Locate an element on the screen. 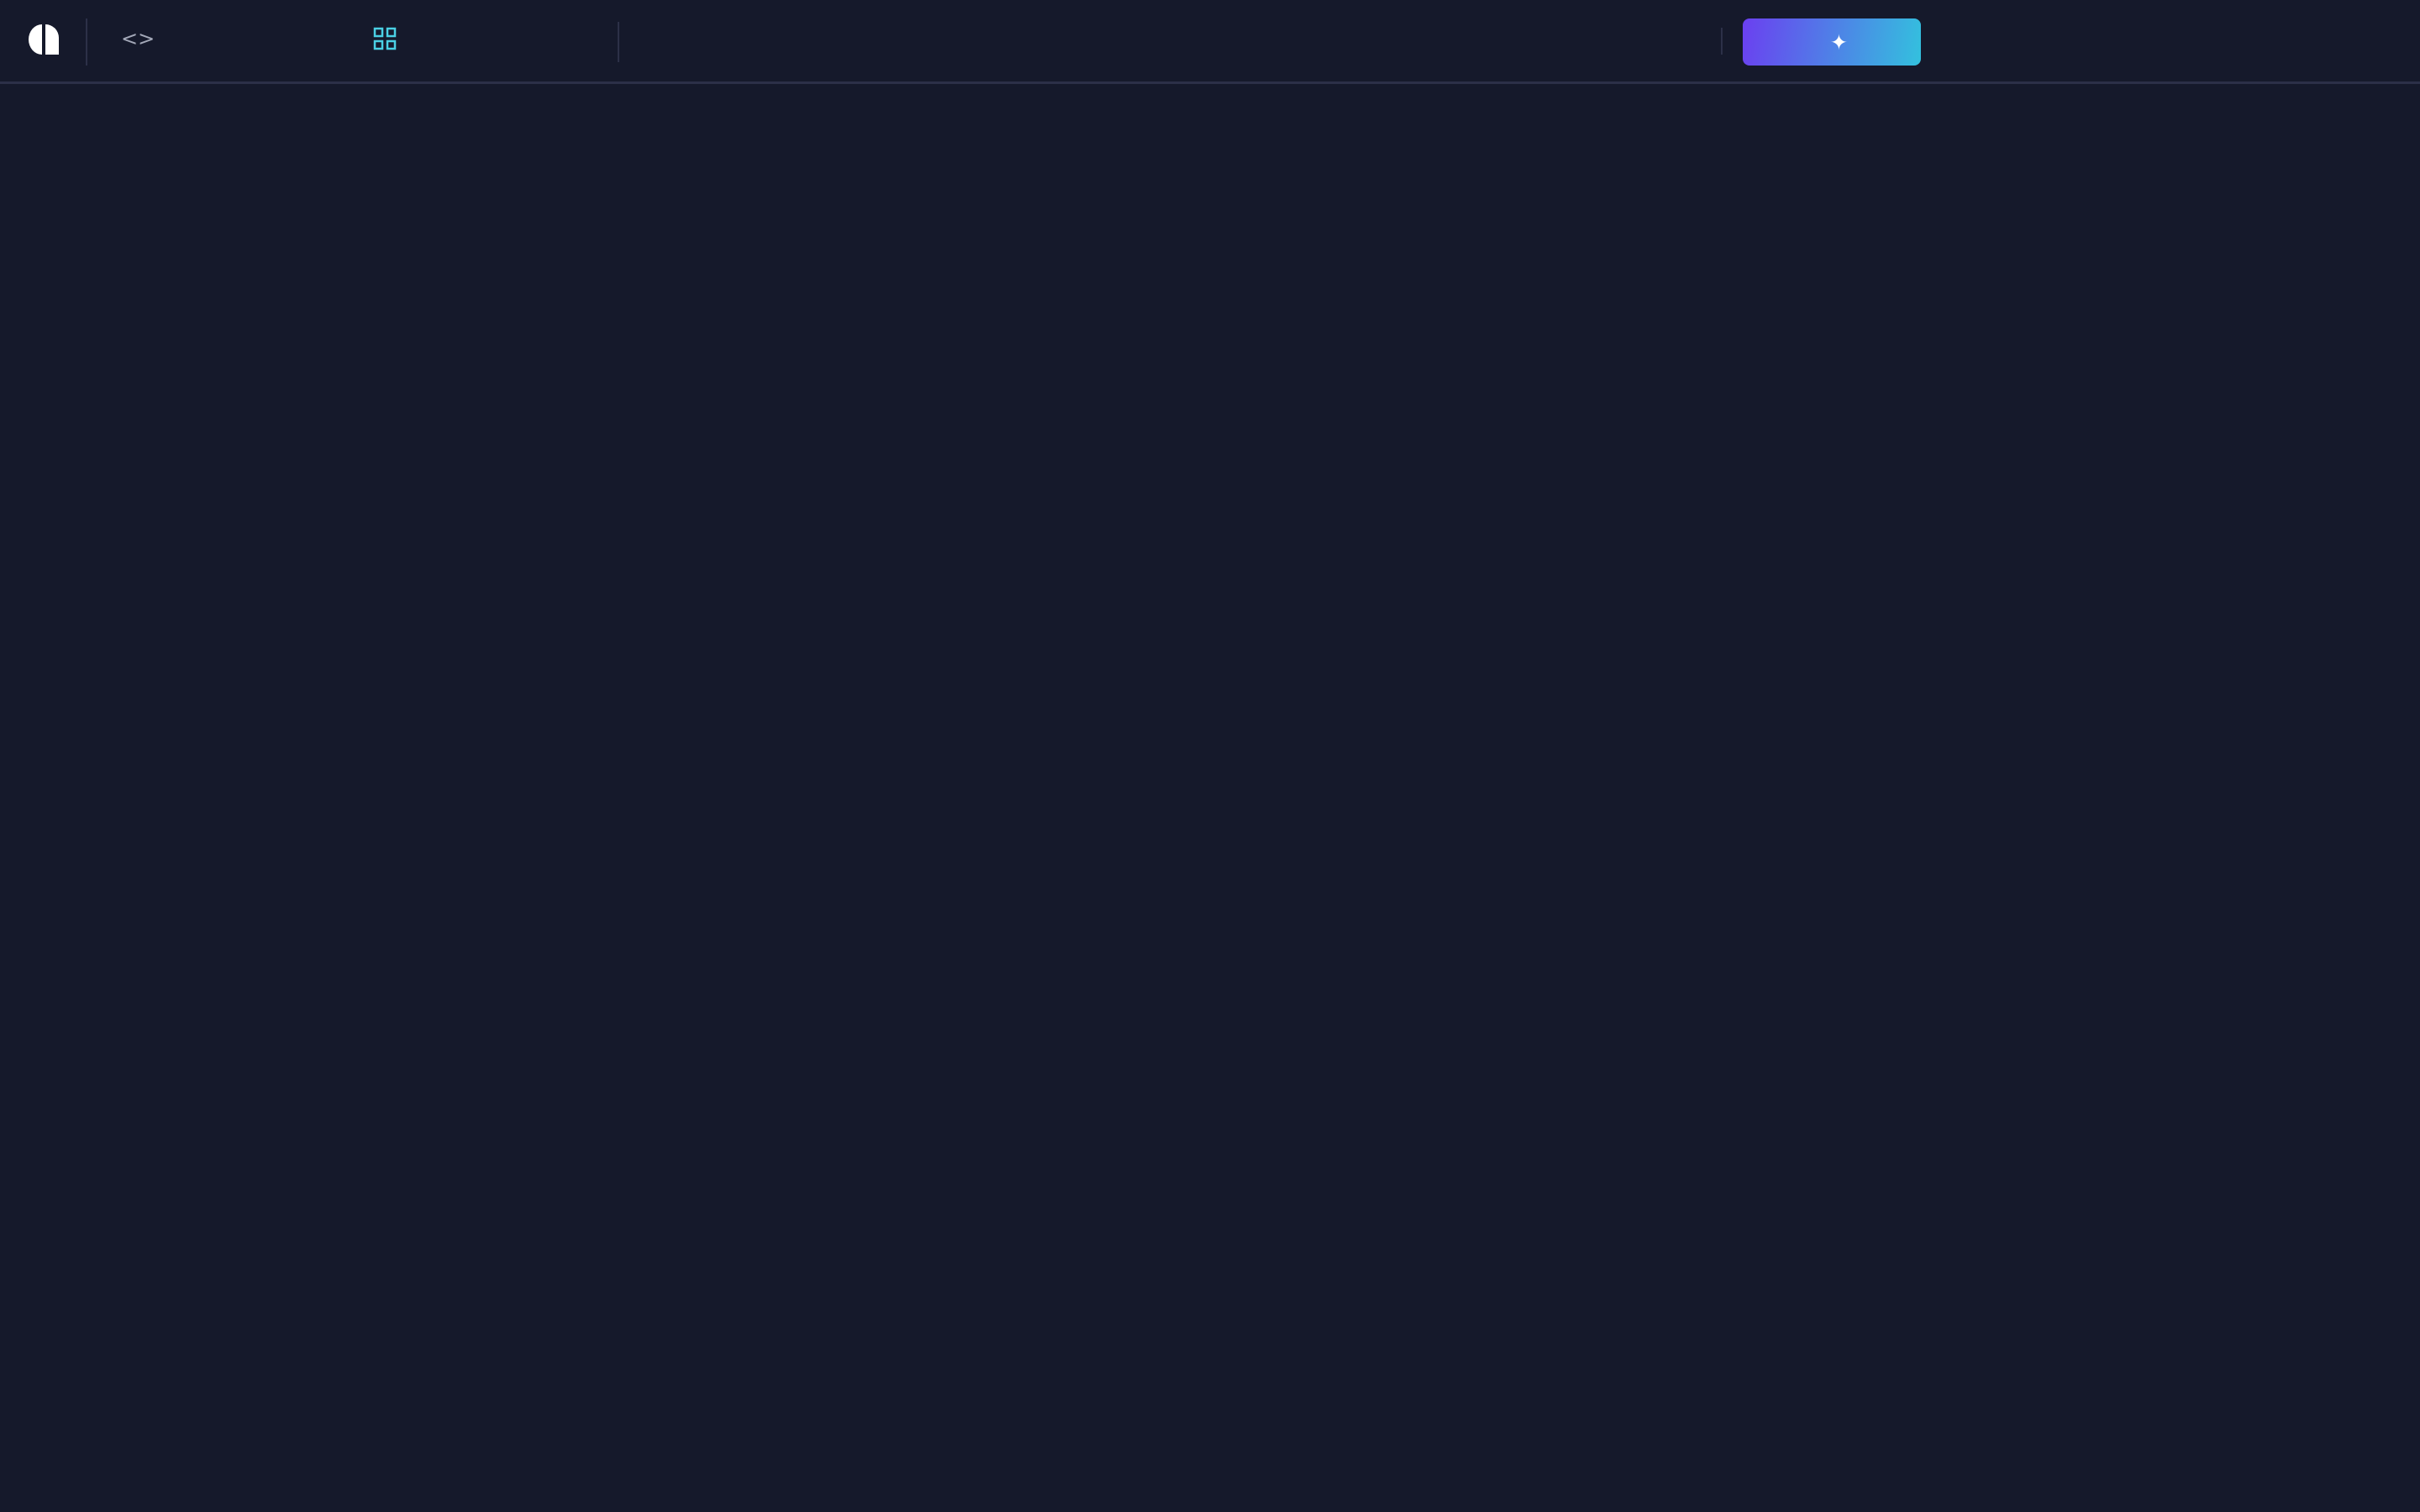  code-icon: <> is located at coordinates (138, 38).